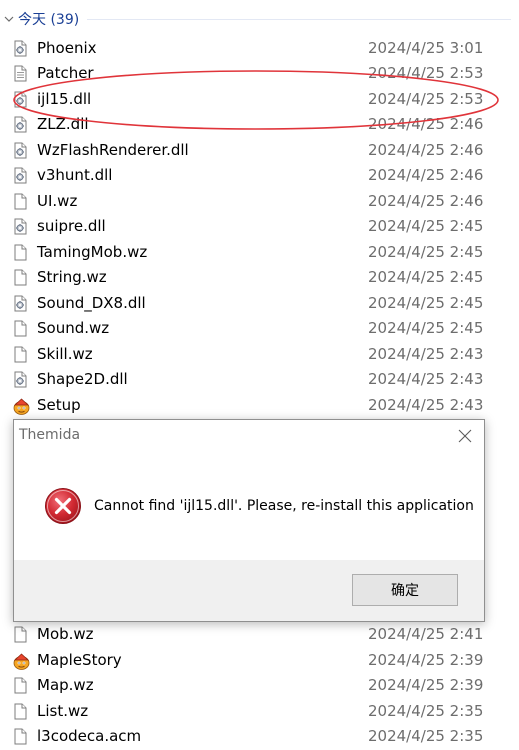 The width and height of the screenshot is (519, 750). Describe the element at coordinates (259, 48) in the screenshot. I see `list-item: Phoenix 2024/4/25 3:01` at that location.